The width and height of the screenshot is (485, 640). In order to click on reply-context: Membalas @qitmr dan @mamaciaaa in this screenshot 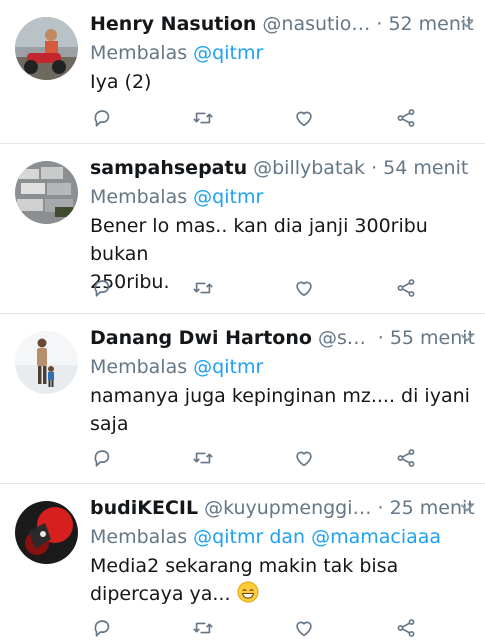, I will do `click(282, 537)`.